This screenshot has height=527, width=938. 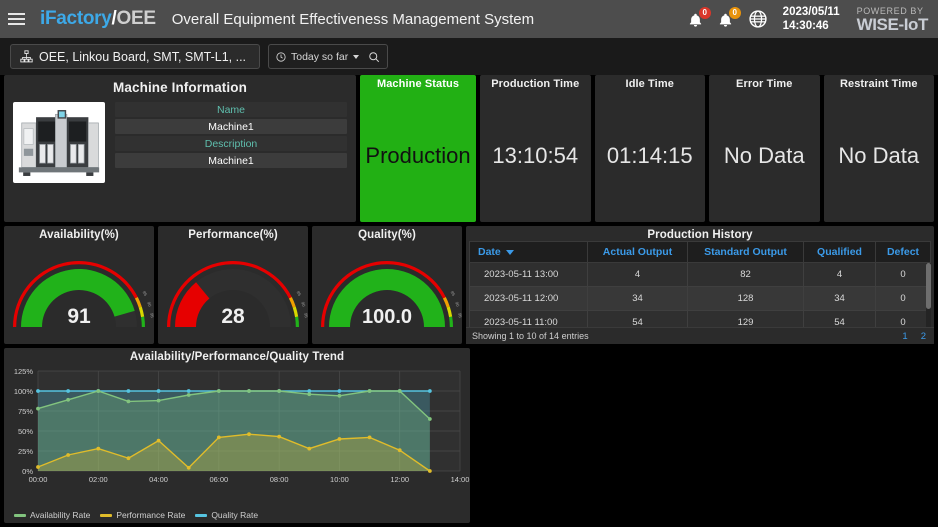 What do you see at coordinates (25, 411) in the screenshot?
I see `svg-text: 75%` at bounding box center [25, 411].